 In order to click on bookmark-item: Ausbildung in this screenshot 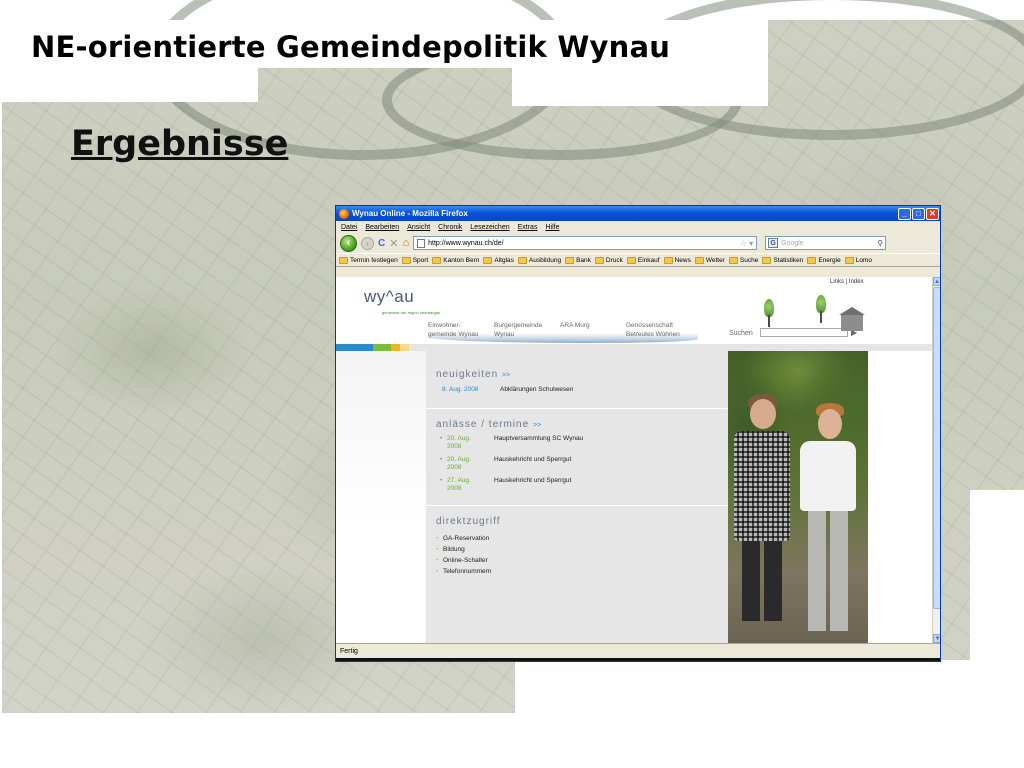, I will do `click(539, 260)`.